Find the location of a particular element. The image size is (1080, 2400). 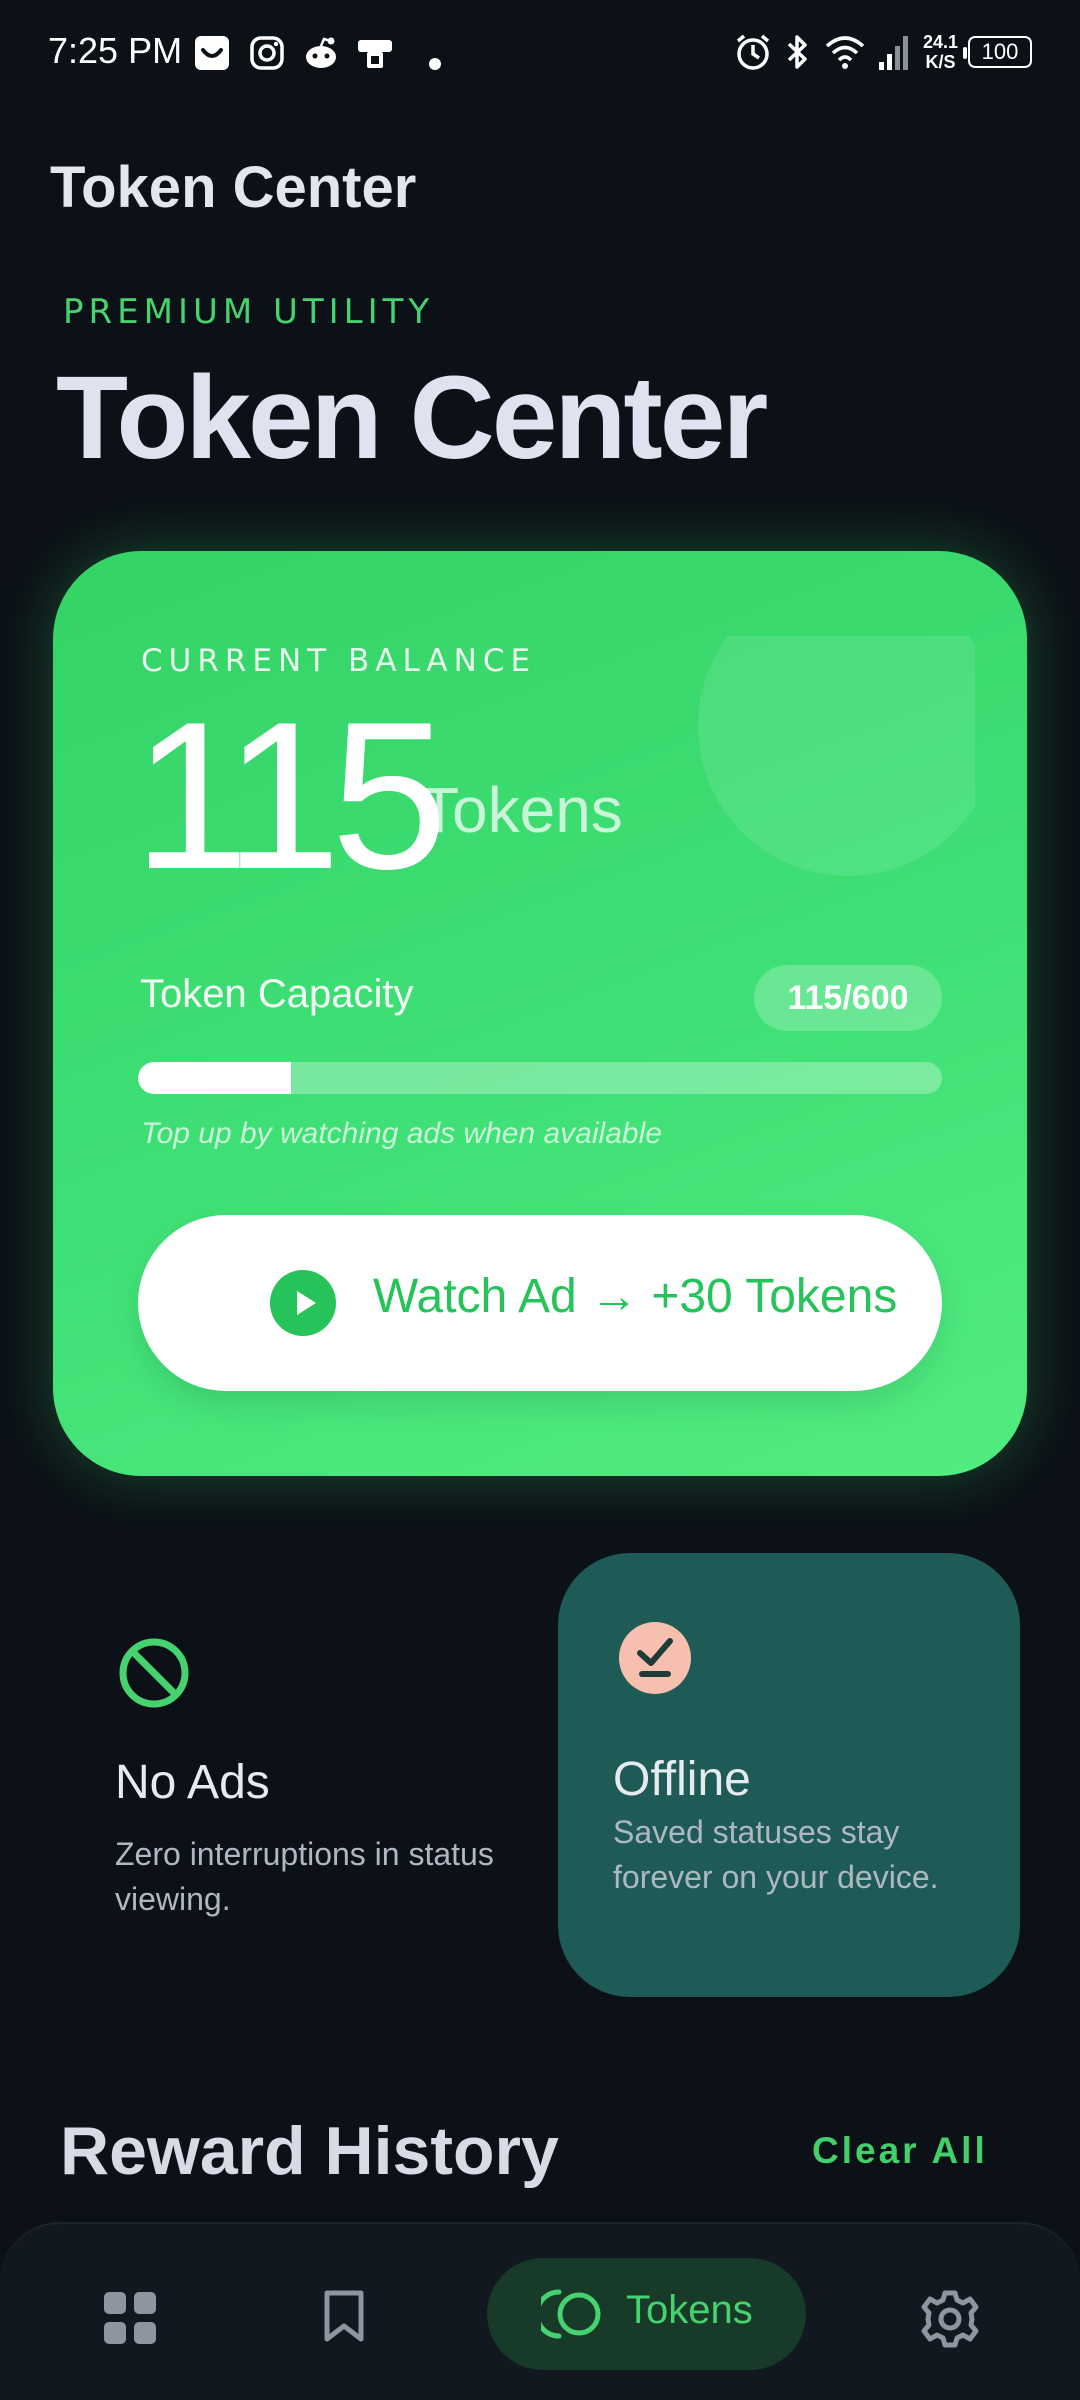

status-right-cluster: 24.1 K/S 100 is located at coordinates (882, 52).